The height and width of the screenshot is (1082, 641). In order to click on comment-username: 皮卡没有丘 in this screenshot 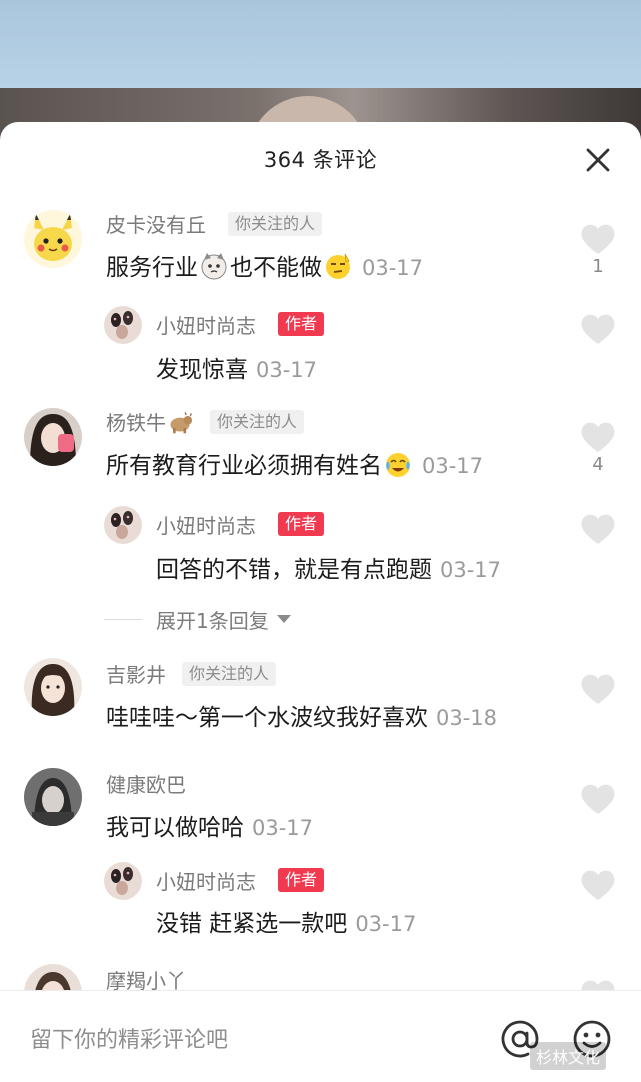, I will do `click(156, 223)`.